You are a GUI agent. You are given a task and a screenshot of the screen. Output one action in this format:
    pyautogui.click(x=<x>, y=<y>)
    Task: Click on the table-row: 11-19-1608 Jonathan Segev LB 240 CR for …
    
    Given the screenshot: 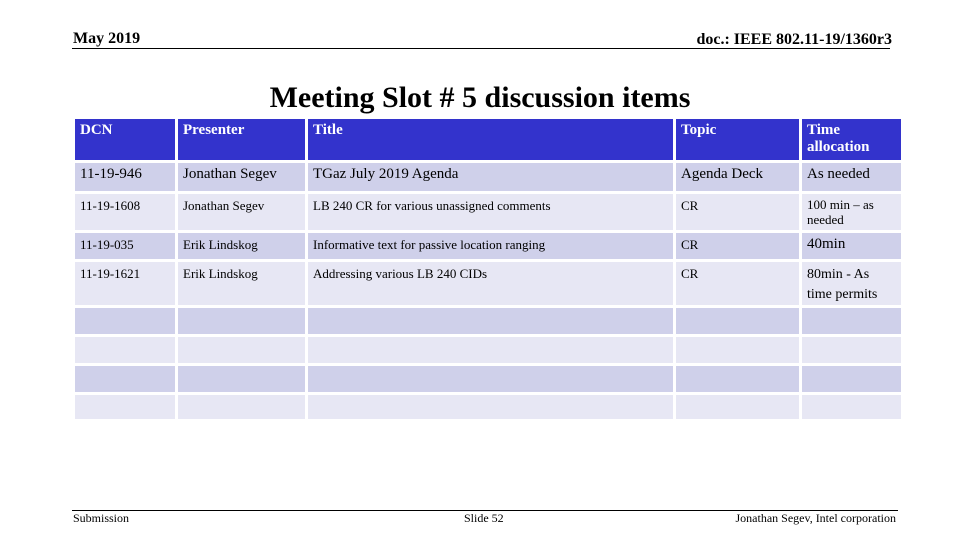 What is the action you would take?
    pyautogui.click(x=488, y=212)
    